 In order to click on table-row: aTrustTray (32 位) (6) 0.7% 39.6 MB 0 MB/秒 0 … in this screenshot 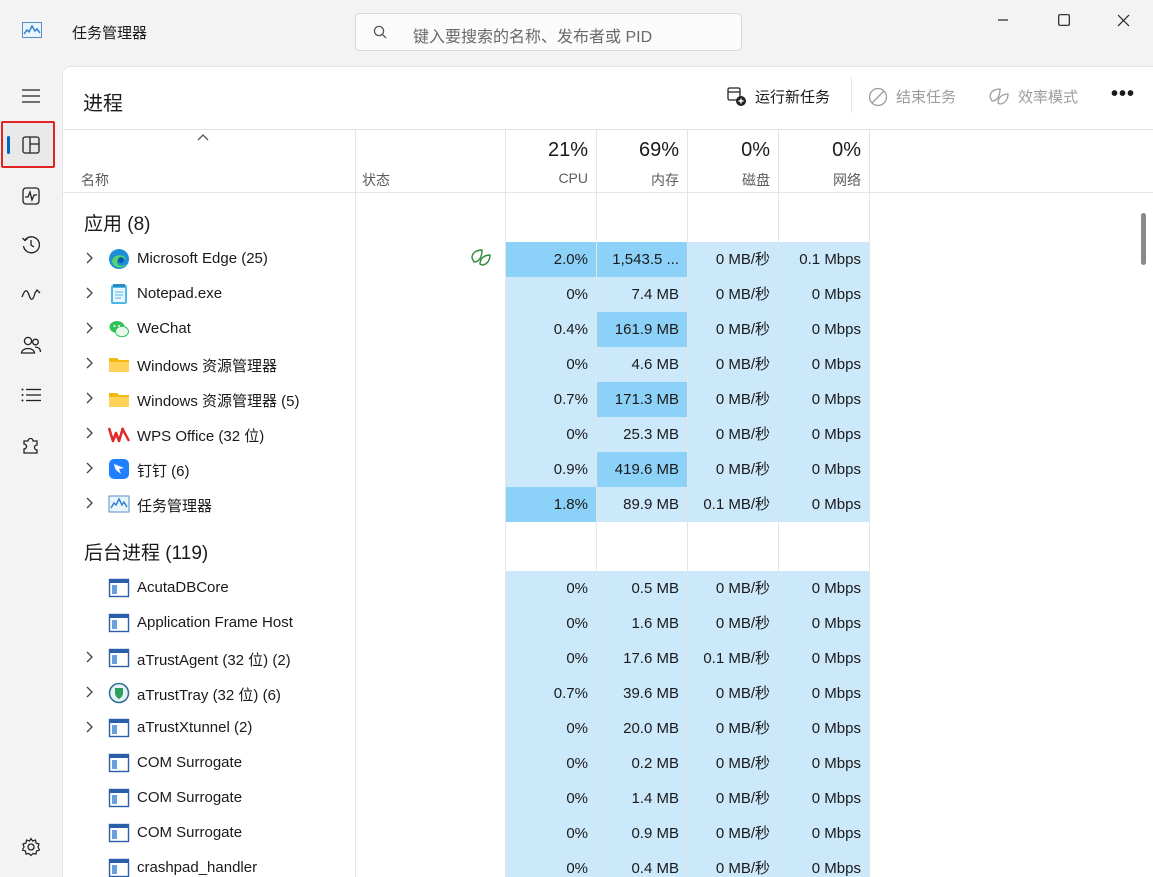, I will do `click(608, 693)`.